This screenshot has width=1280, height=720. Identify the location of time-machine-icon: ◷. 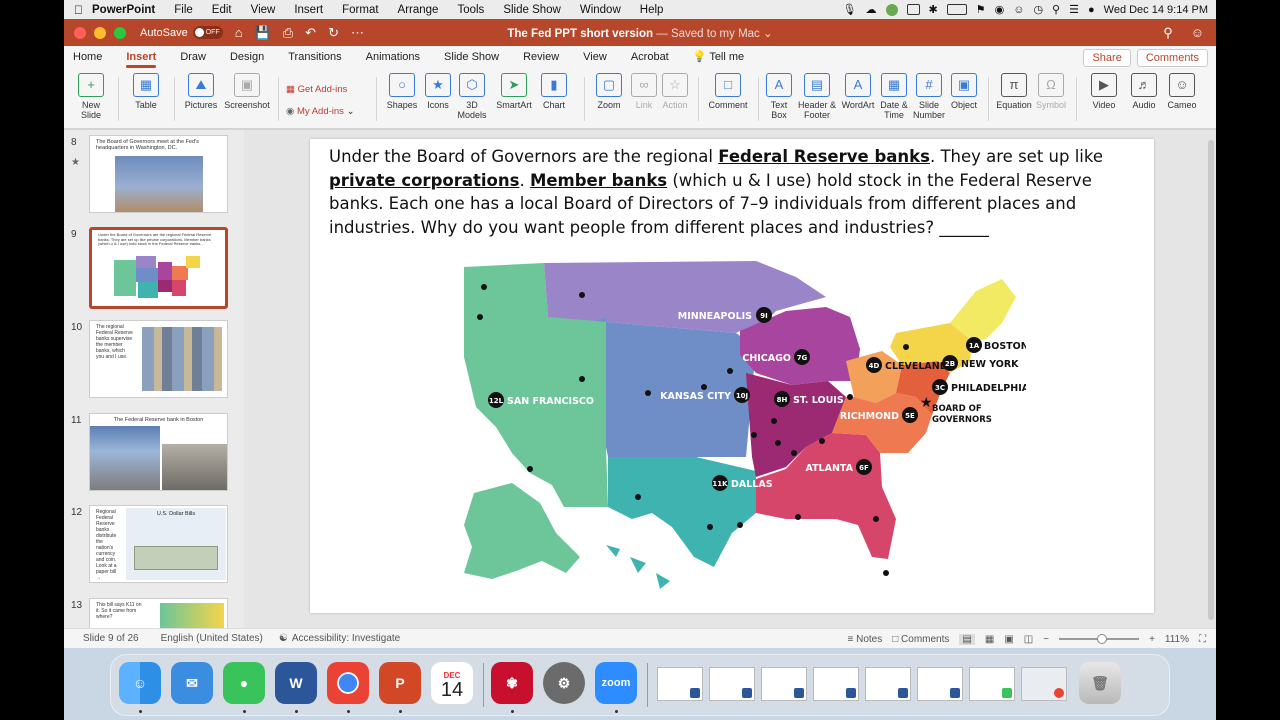
(1038, 9).